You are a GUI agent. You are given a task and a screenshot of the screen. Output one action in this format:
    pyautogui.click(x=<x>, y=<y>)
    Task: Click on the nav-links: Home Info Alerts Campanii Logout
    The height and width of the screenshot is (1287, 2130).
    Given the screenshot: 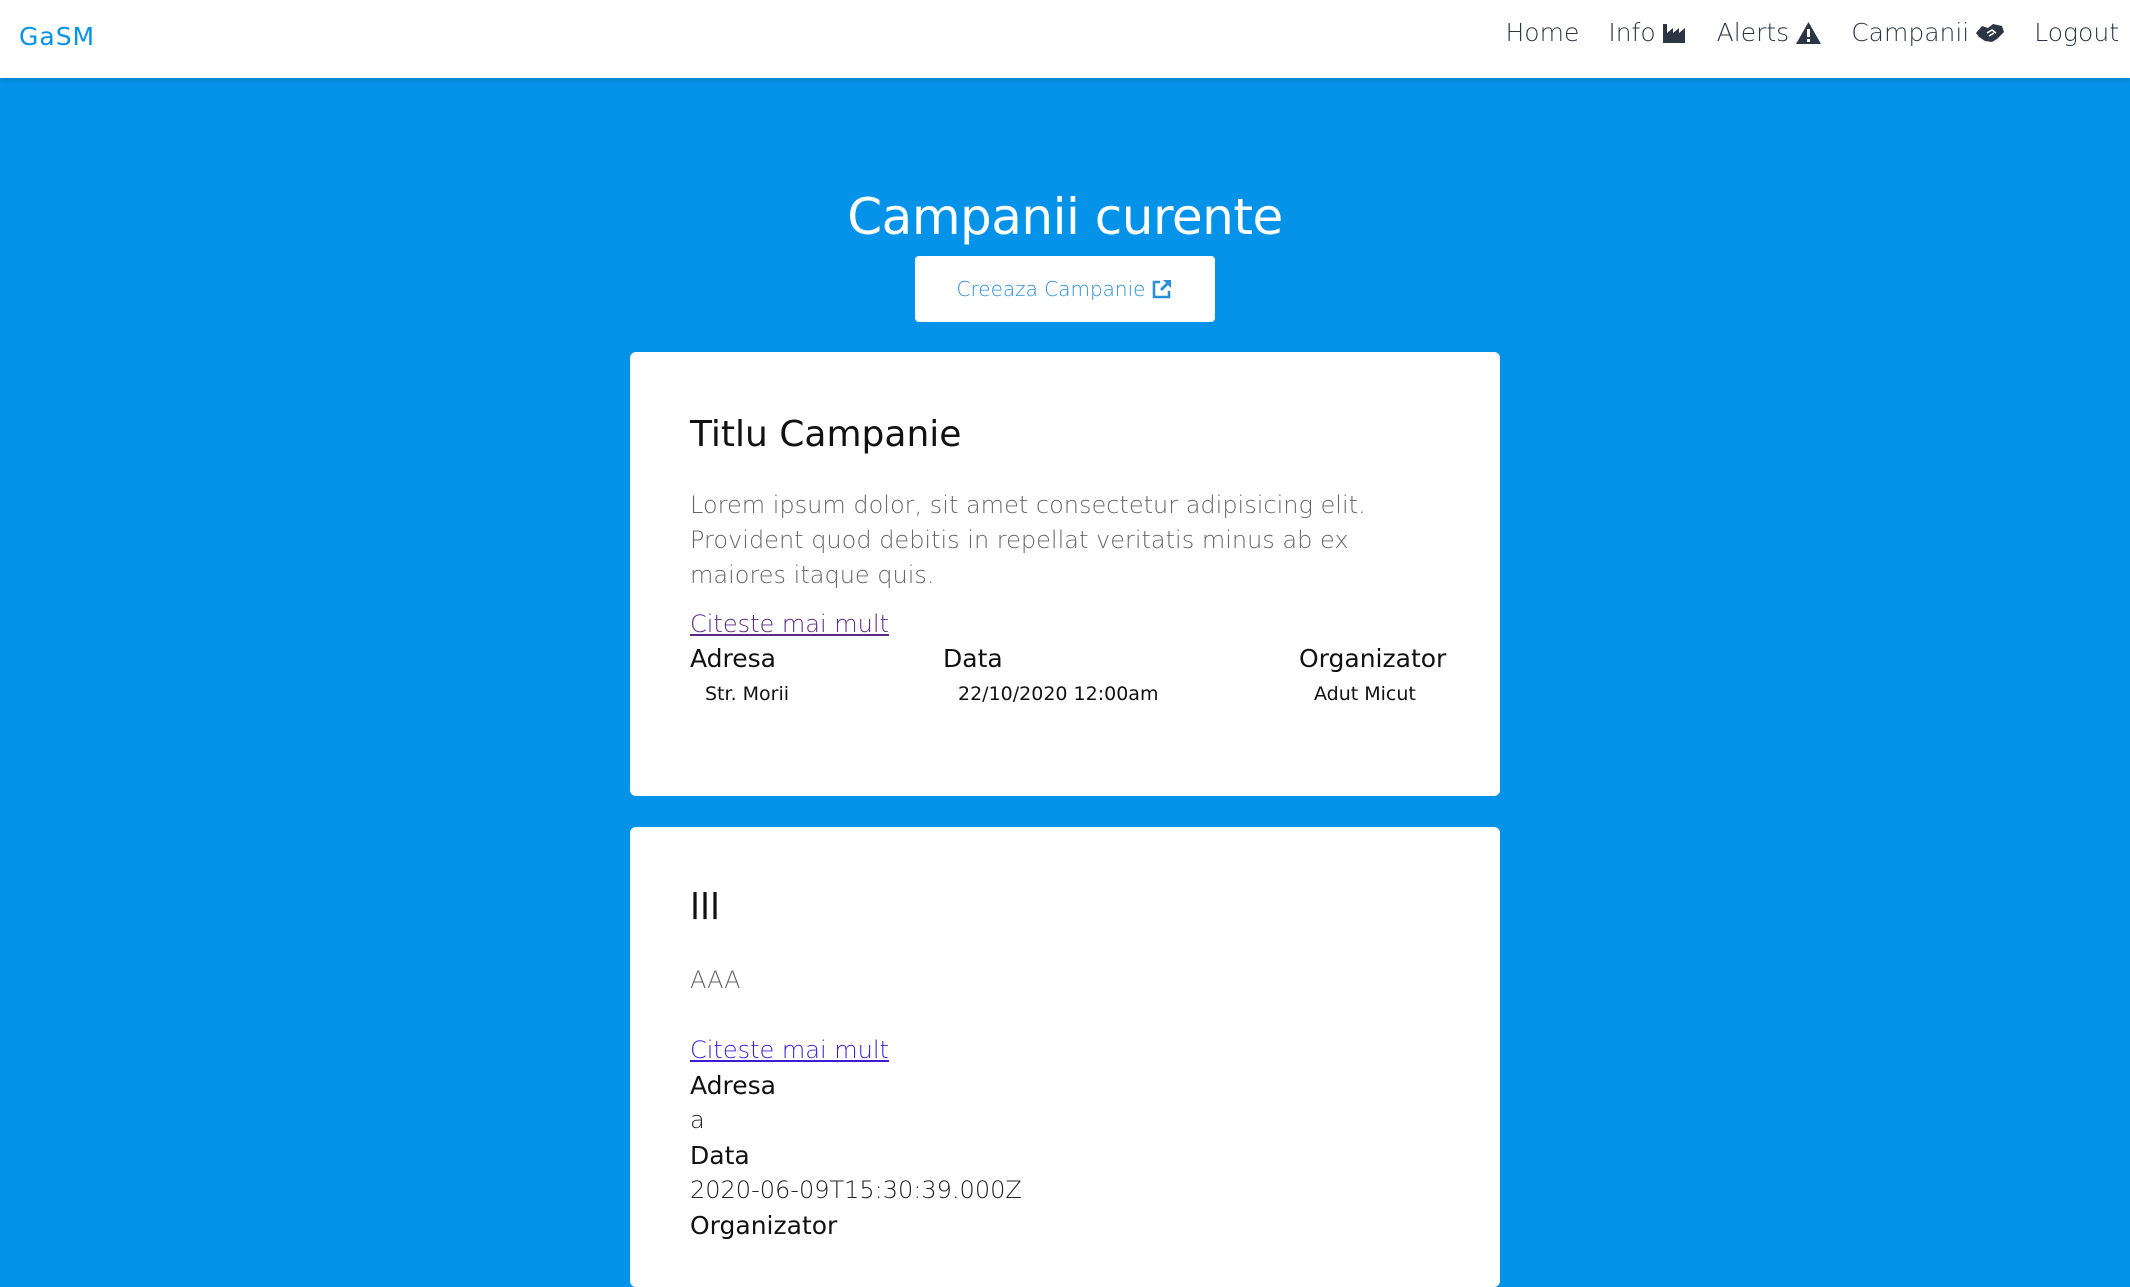 What is the action you would take?
    pyautogui.click(x=1813, y=32)
    